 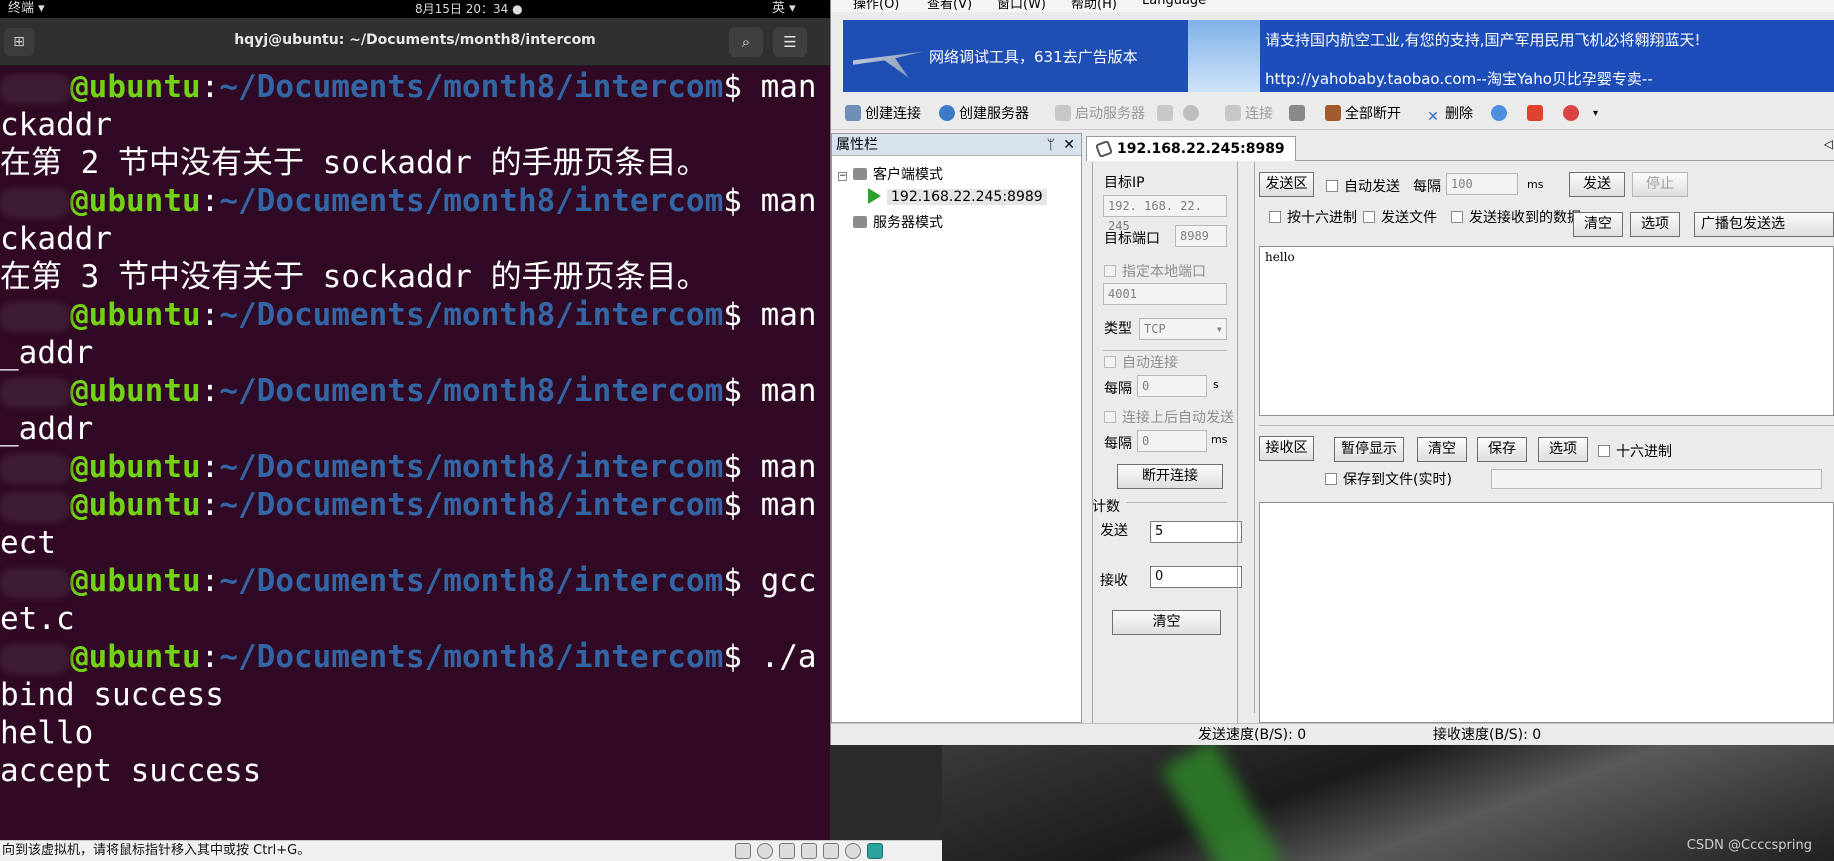 What do you see at coordinates (956, 145) in the screenshot?
I see `property-panel-header: 属性栏 ᛘ ✕` at bounding box center [956, 145].